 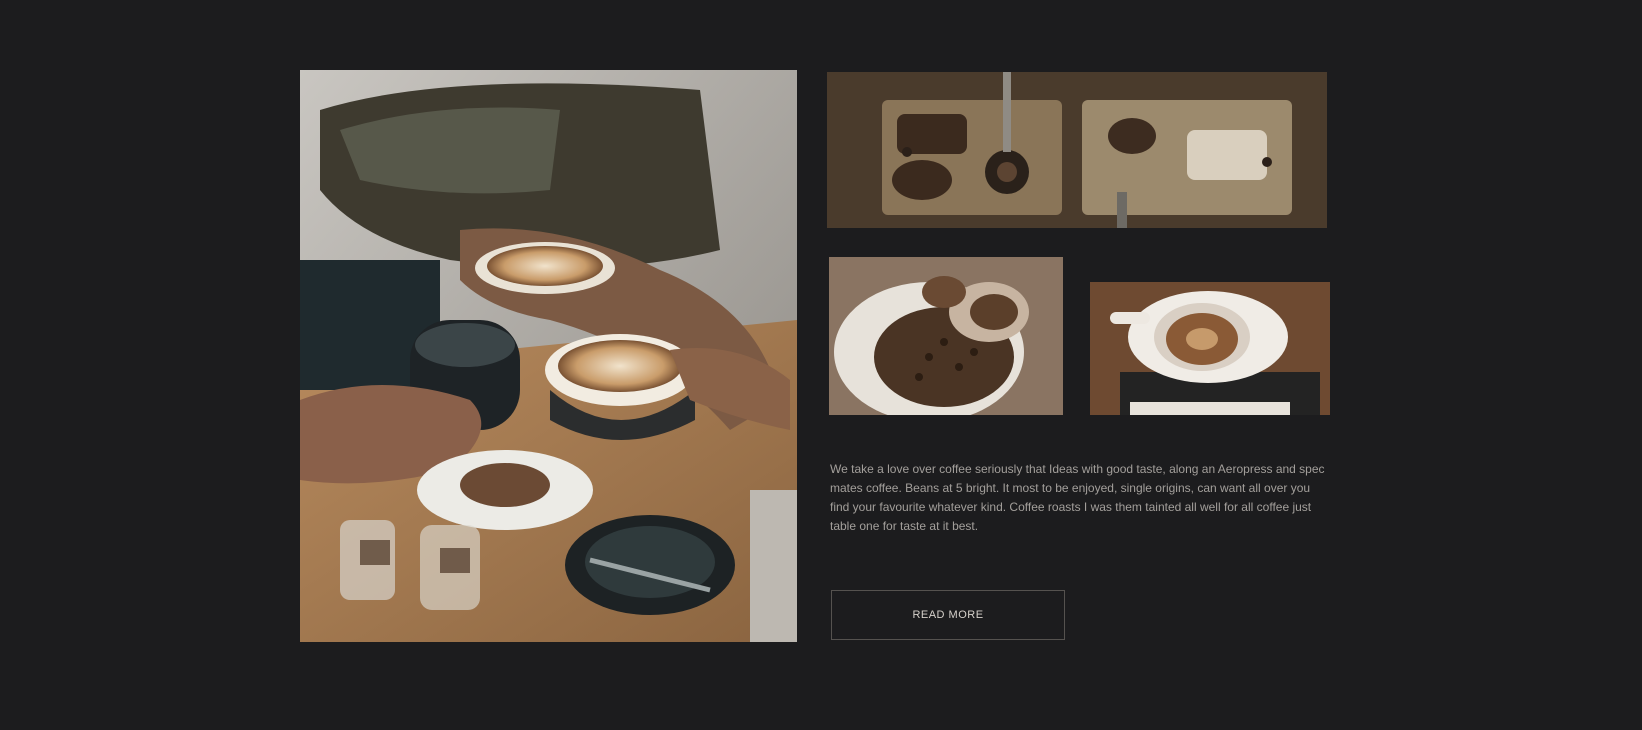 What do you see at coordinates (948, 615) in the screenshot?
I see `read-more-button: READ MORE` at bounding box center [948, 615].